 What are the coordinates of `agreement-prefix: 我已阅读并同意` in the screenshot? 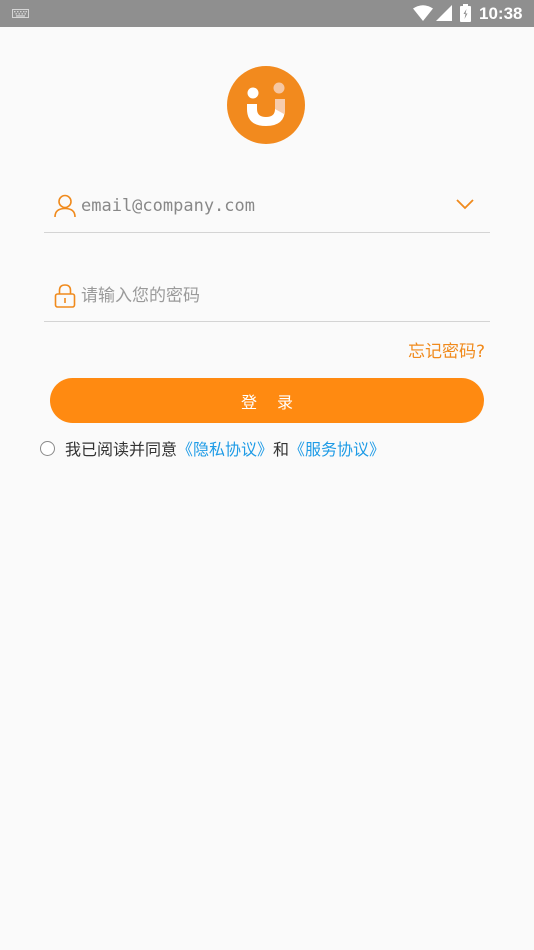 It's located at (121, 449).